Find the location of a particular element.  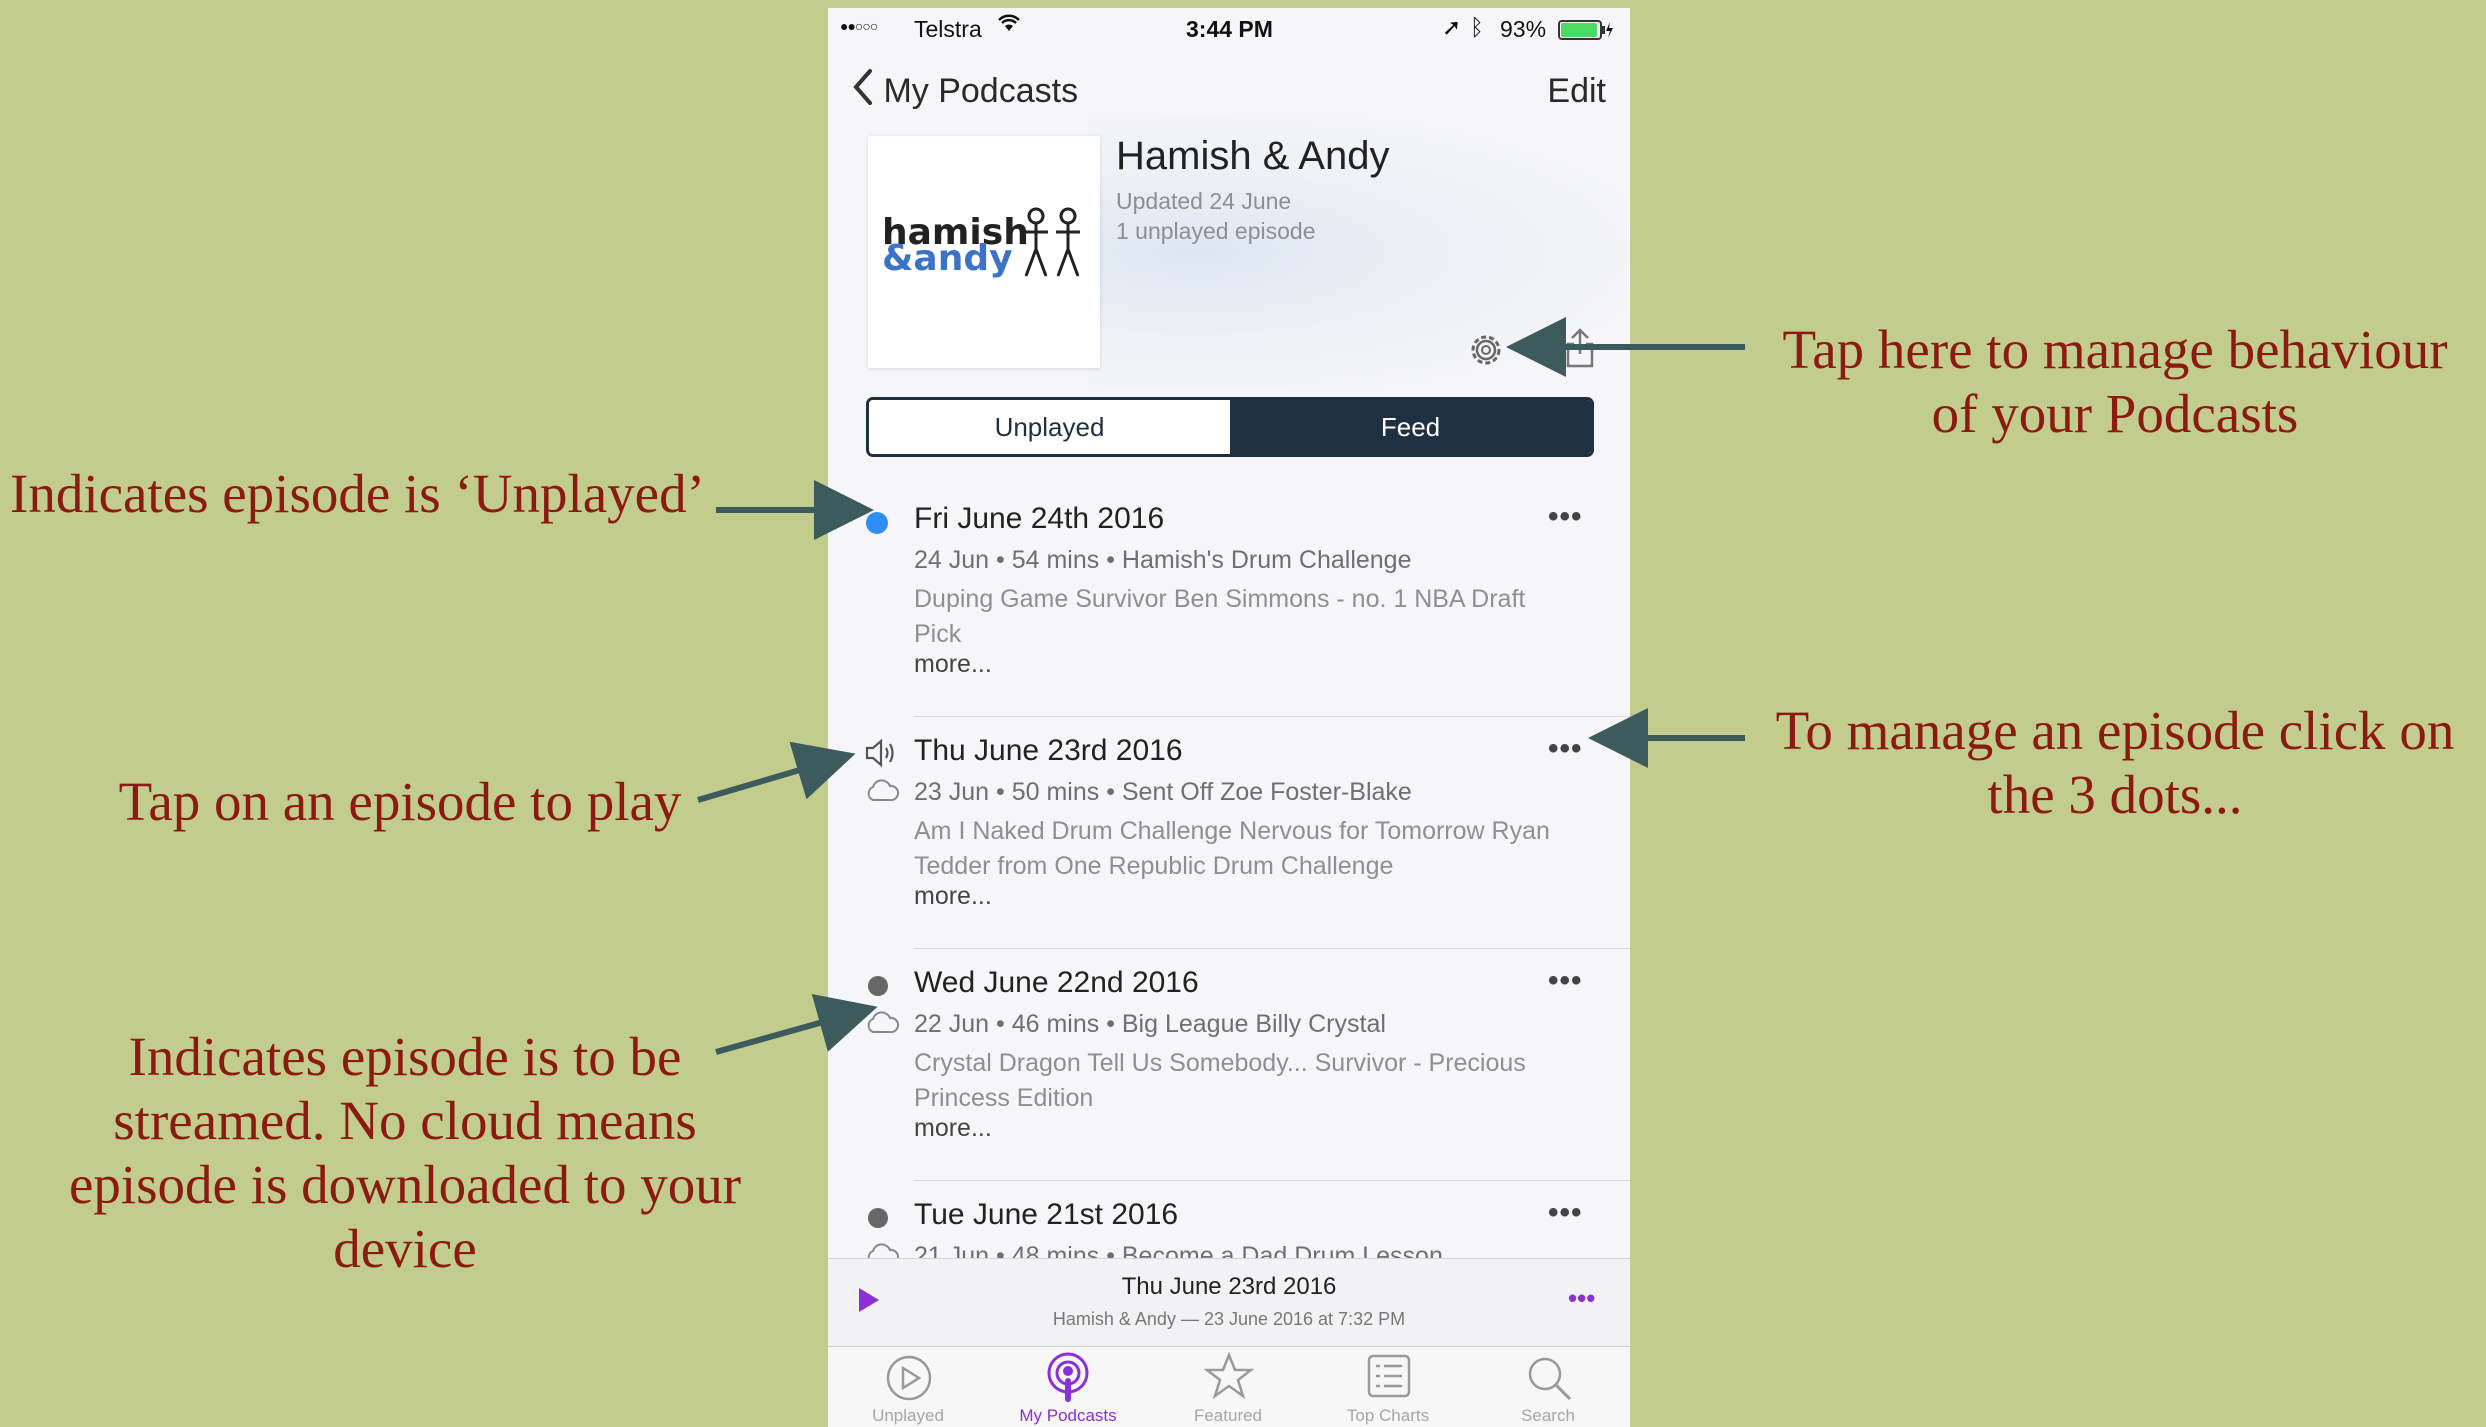

annotation-line: Tap on an episode to play is located at coordinates (400, 801).